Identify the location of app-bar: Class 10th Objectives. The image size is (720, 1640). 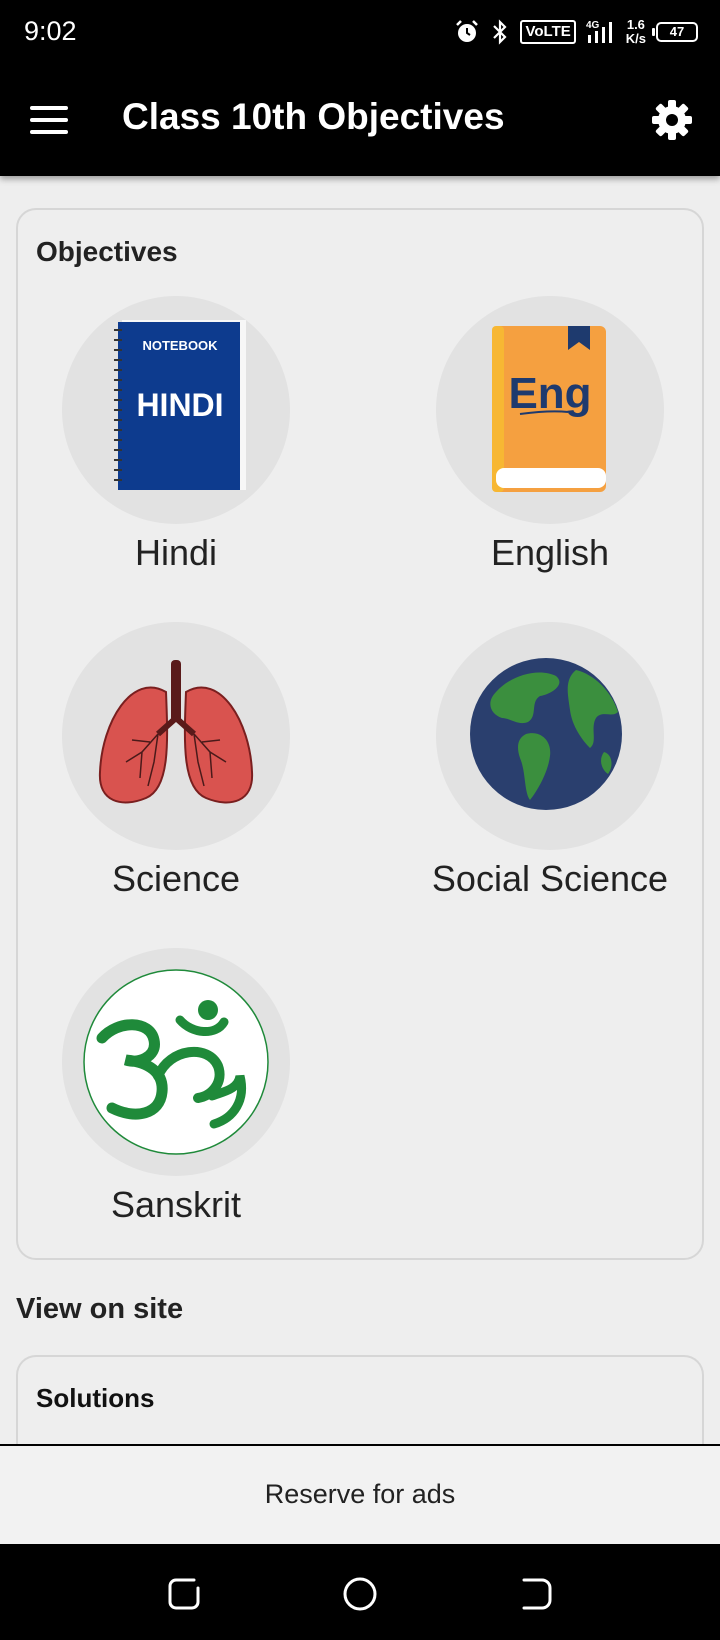
(360, 120).